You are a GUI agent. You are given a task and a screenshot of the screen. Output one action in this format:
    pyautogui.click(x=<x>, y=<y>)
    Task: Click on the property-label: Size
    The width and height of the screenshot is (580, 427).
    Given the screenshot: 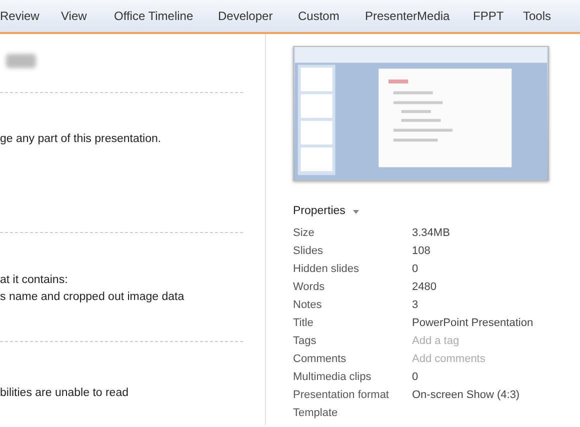 What is the action you would take?
    pyautogui.click(x=304, y=234)
    